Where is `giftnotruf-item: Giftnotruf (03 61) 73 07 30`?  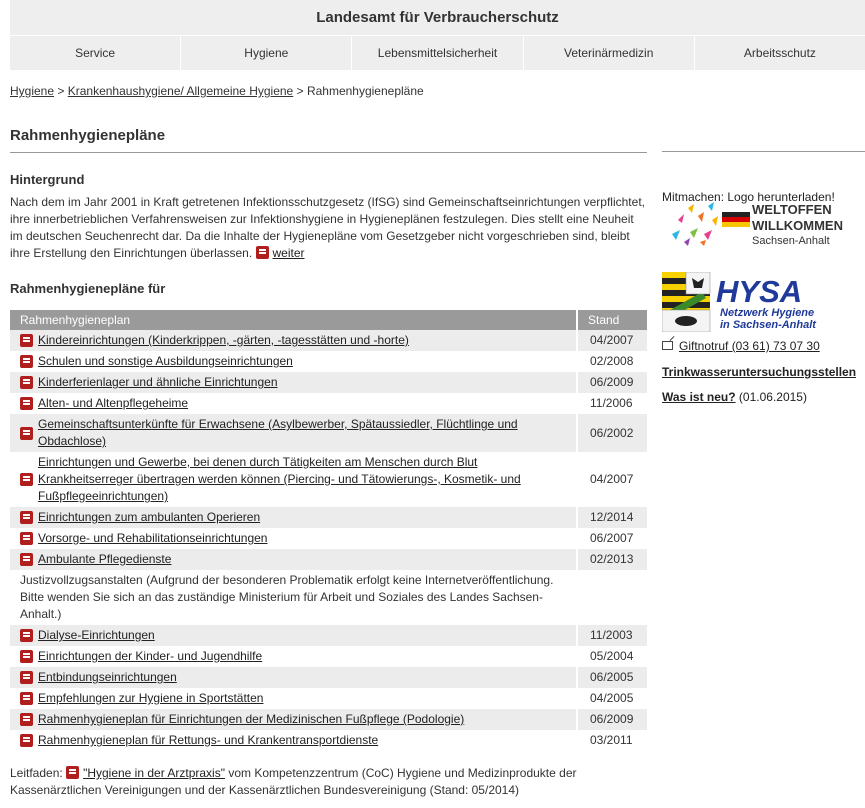
giftnotruf-item: Giftnotruf (03 61) 73 07 30 is located at coordinates (741, 346).